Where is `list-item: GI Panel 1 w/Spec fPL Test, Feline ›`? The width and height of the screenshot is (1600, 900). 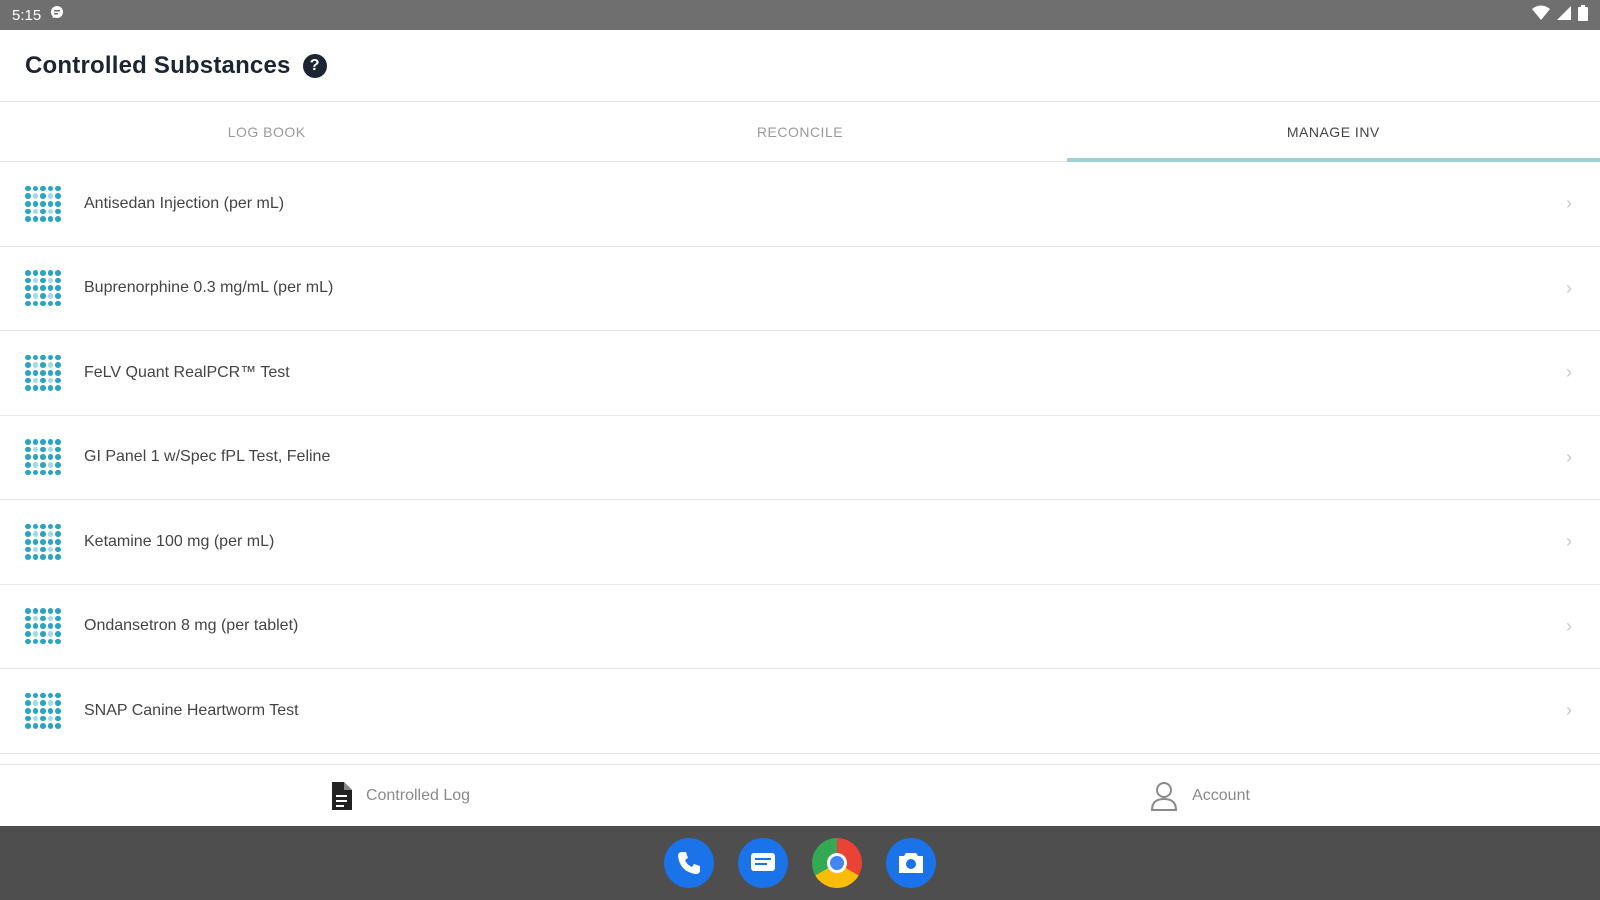 list-item: GI Panel 1 w/Spec fPL Test, Feline › is located at coordinates (800, 458).